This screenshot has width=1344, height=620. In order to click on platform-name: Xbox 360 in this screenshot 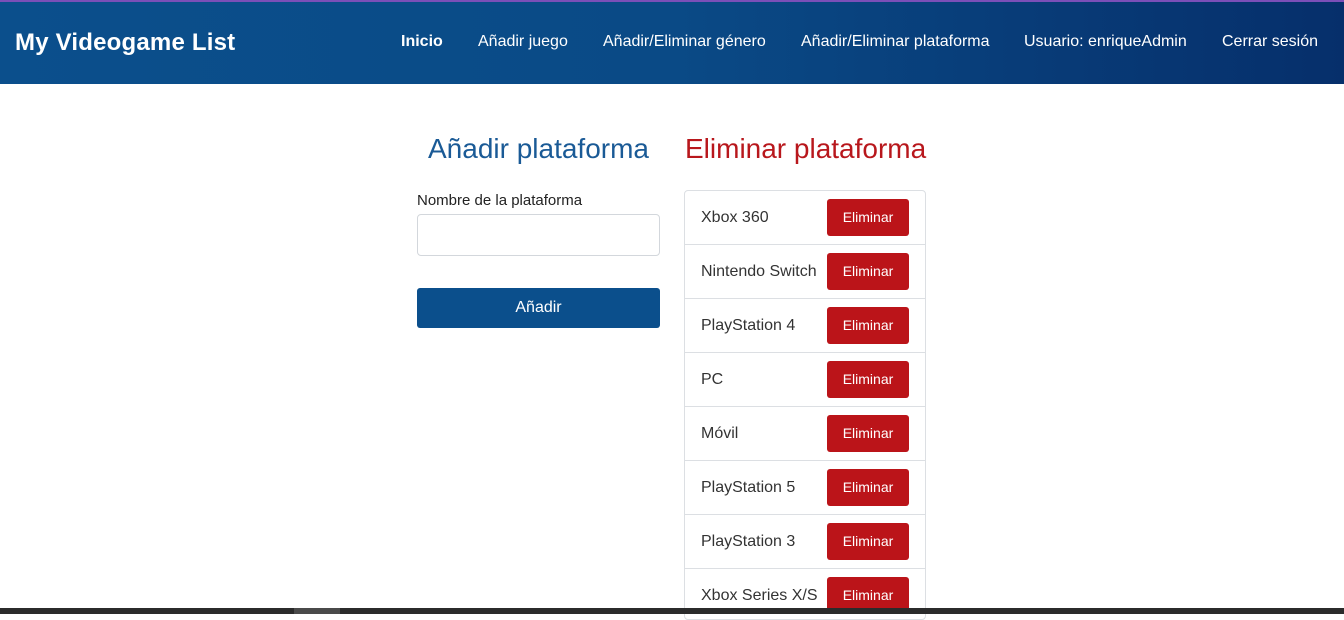, I will do `click(735, 217)`.